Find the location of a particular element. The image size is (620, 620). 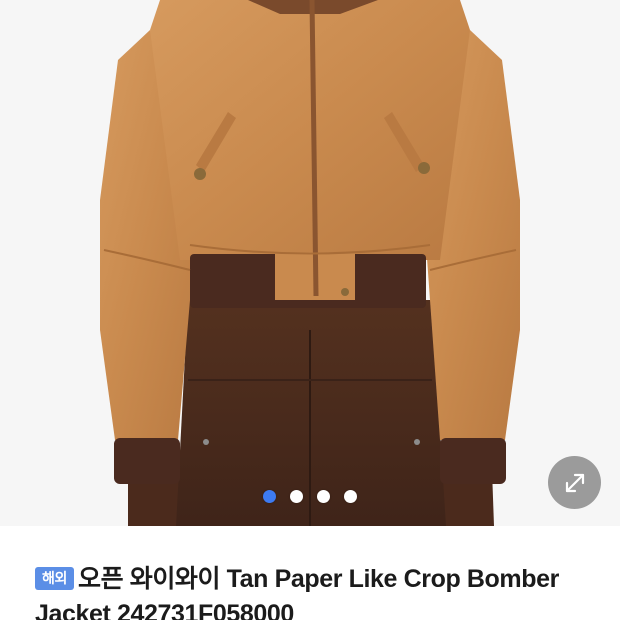

expand-image-button is located at coordinates (574, 482).